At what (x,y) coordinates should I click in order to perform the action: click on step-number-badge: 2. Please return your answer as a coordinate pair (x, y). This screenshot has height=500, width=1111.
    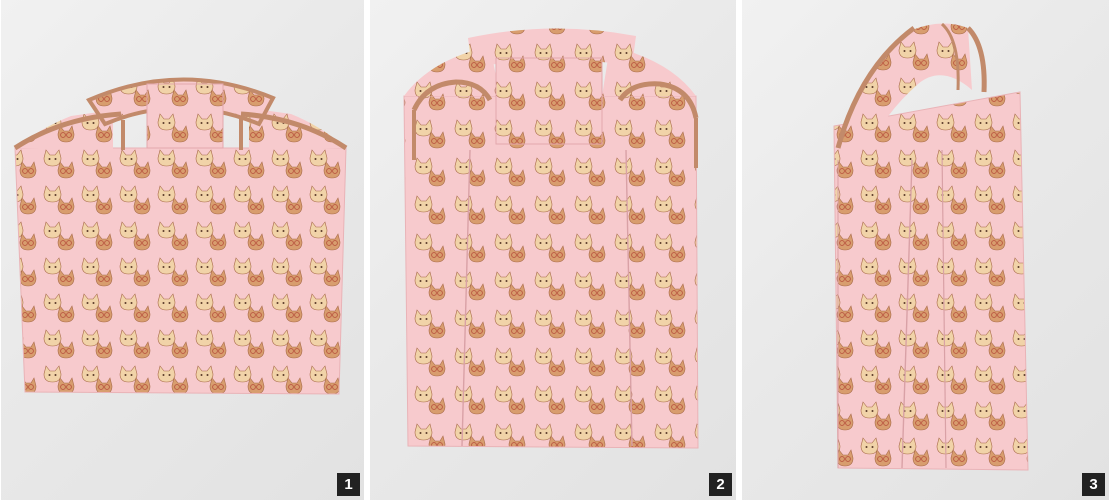
    Looking at the image, I should click on (720, 484).